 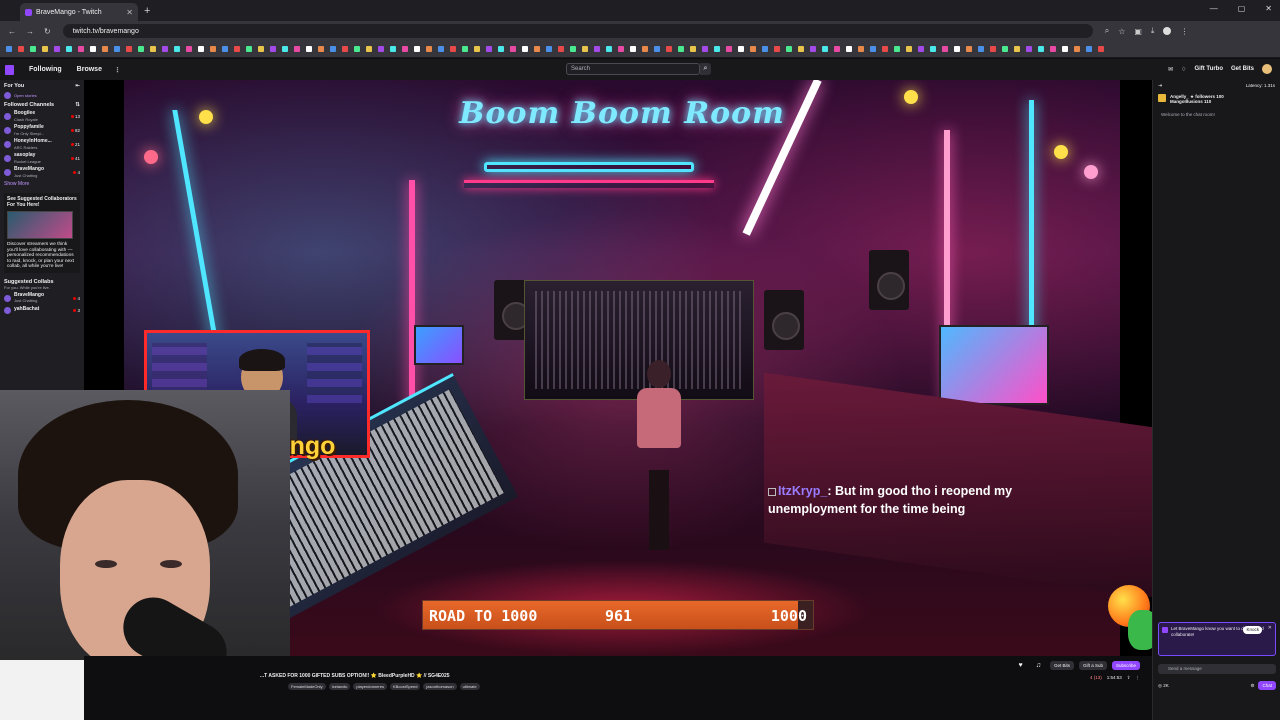 What do you see at coordinates (42, 172) in the screenshot?
I see `channels-channel: BraveMango Just Chatting 4` at bounding box center [42, 172].